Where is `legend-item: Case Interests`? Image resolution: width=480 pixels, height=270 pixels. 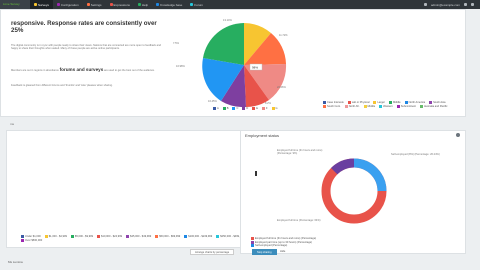 legend-item: Case Interests is located at coordinates (333, 102).